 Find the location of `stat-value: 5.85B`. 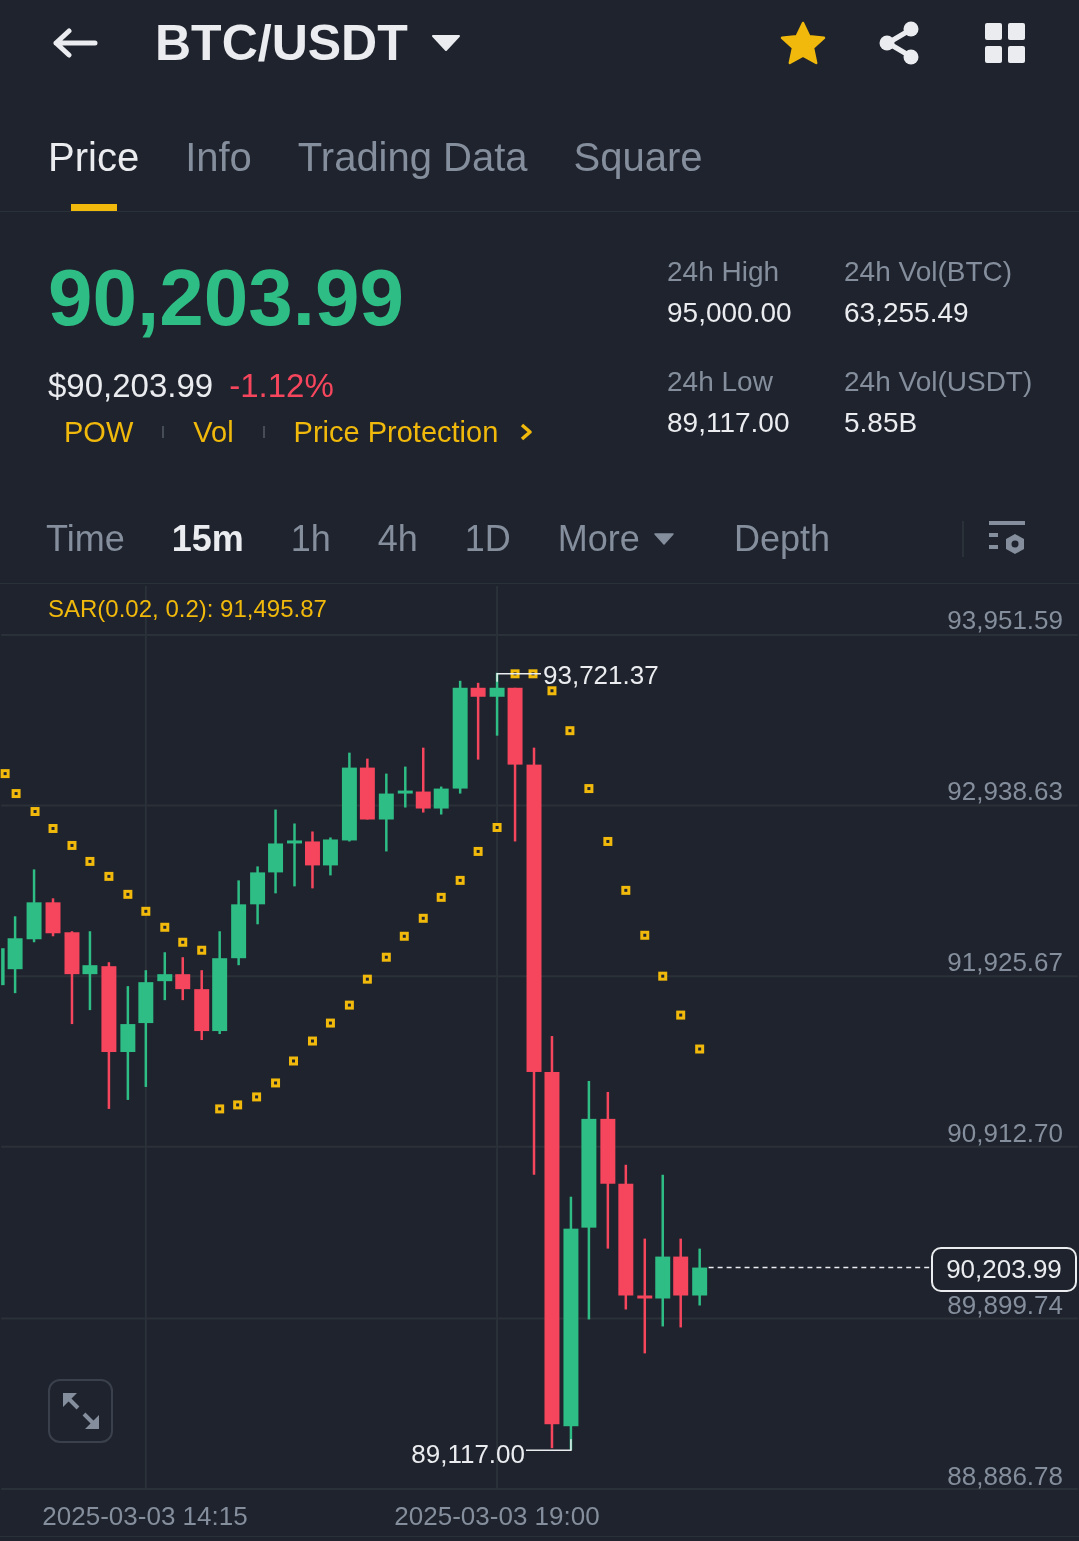

stat-value: 5.85B is located at coordinates (881, 423).